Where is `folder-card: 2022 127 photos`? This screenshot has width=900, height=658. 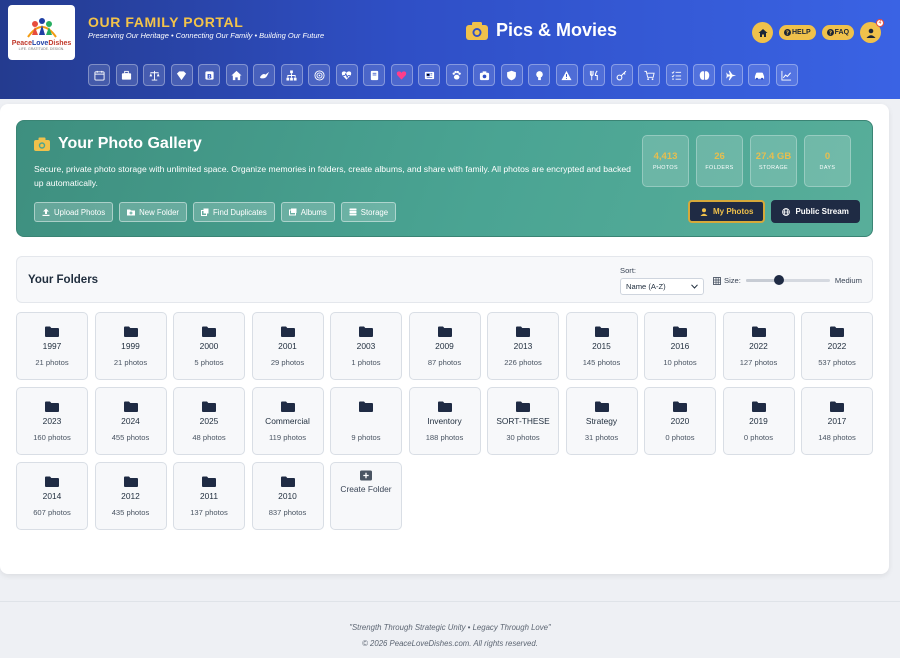
folder-card: 2022 127 photos is located at coordinates (758, 346).